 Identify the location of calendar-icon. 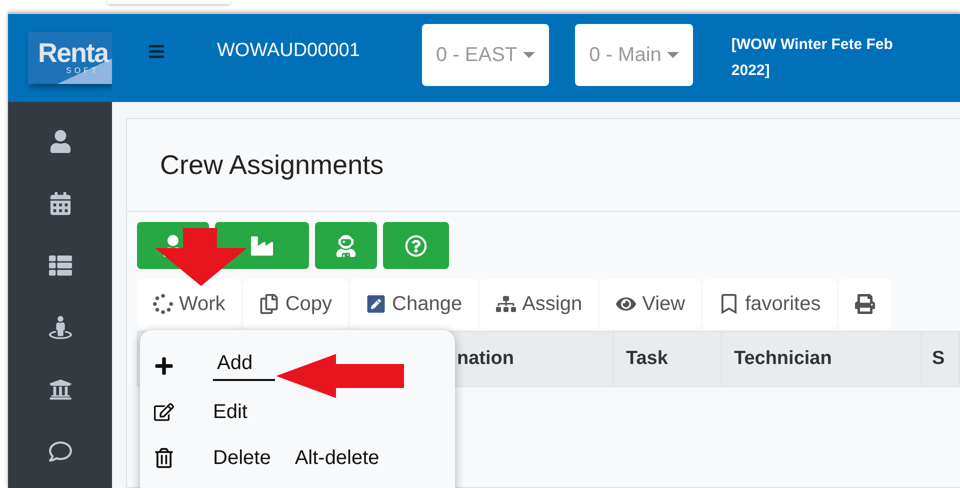
(60, 203).